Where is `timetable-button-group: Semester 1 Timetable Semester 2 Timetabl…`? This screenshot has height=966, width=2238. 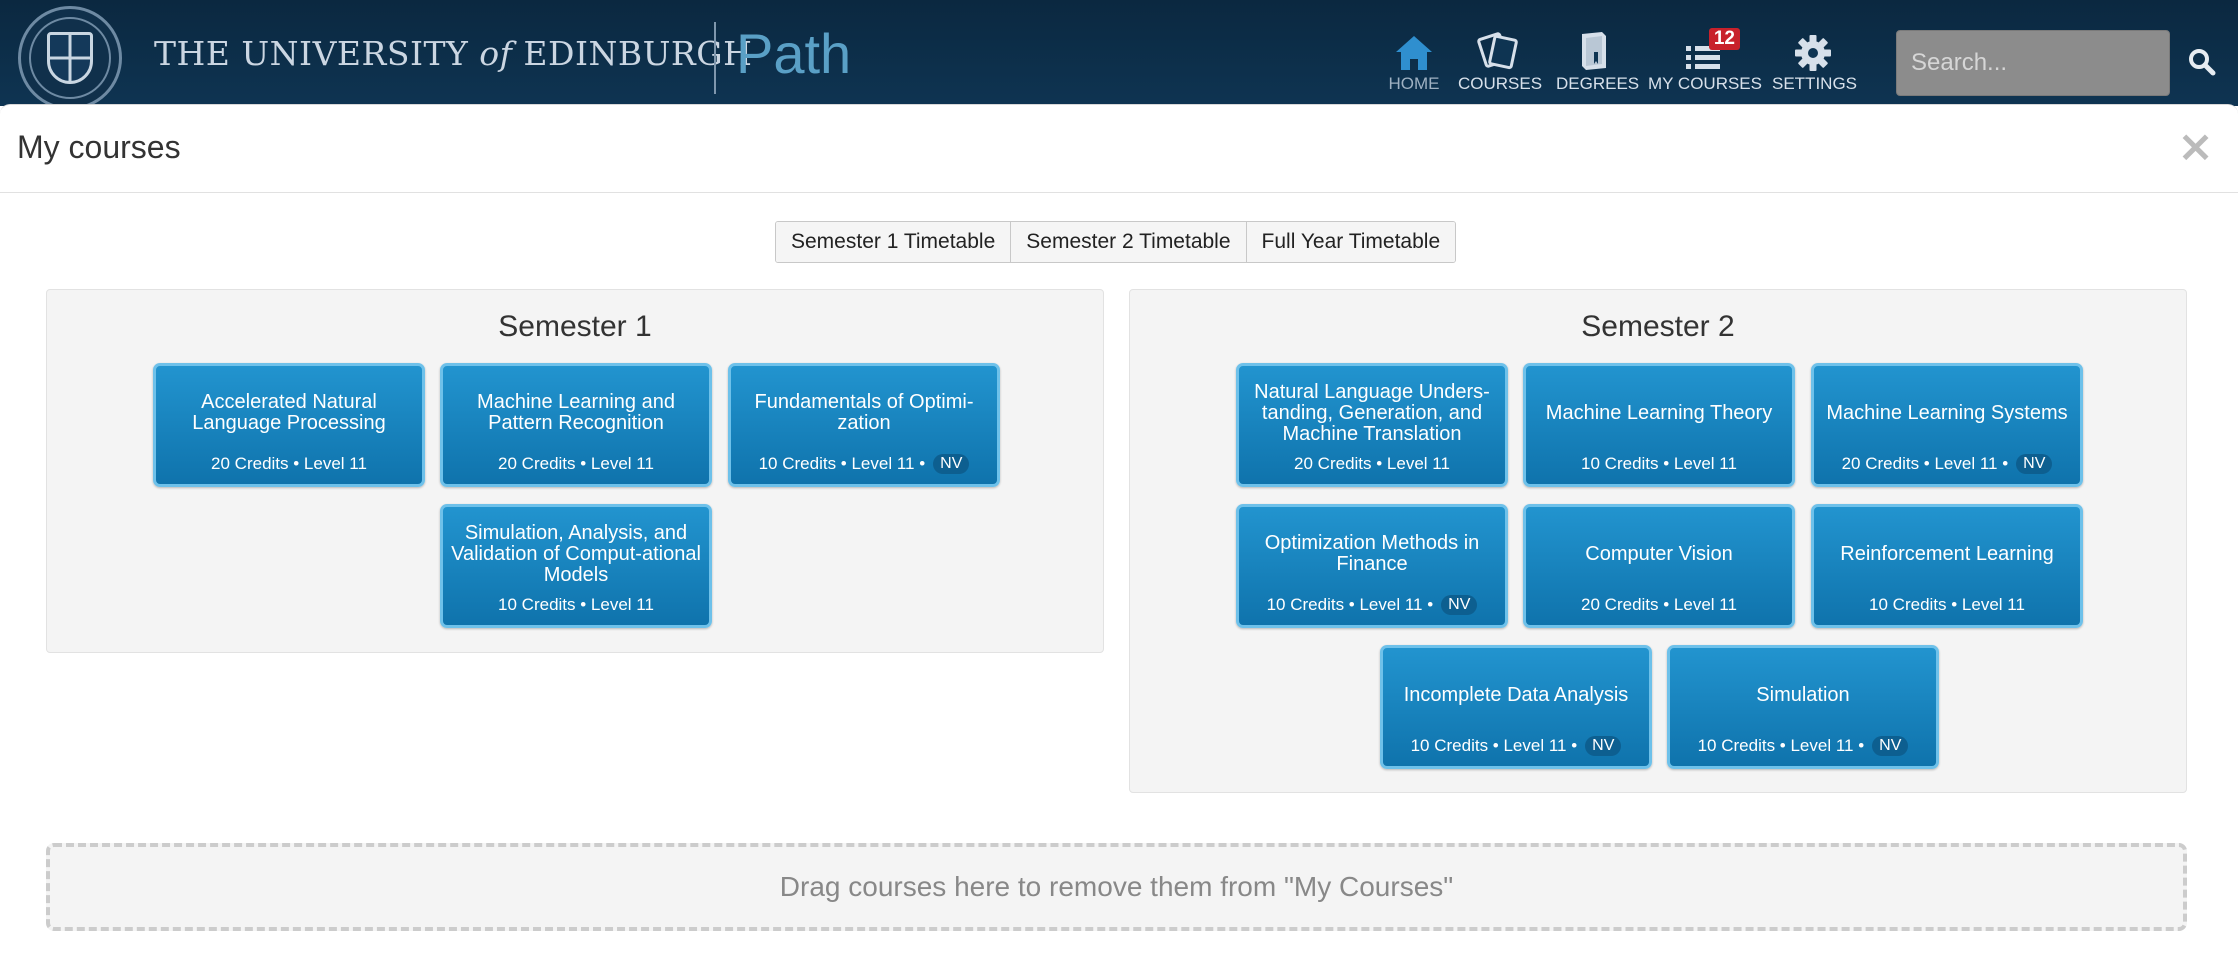 timetable-button-group: Semester 1 Timetable Semester 2 Timetabl… is located at coordinates (1116, 242).